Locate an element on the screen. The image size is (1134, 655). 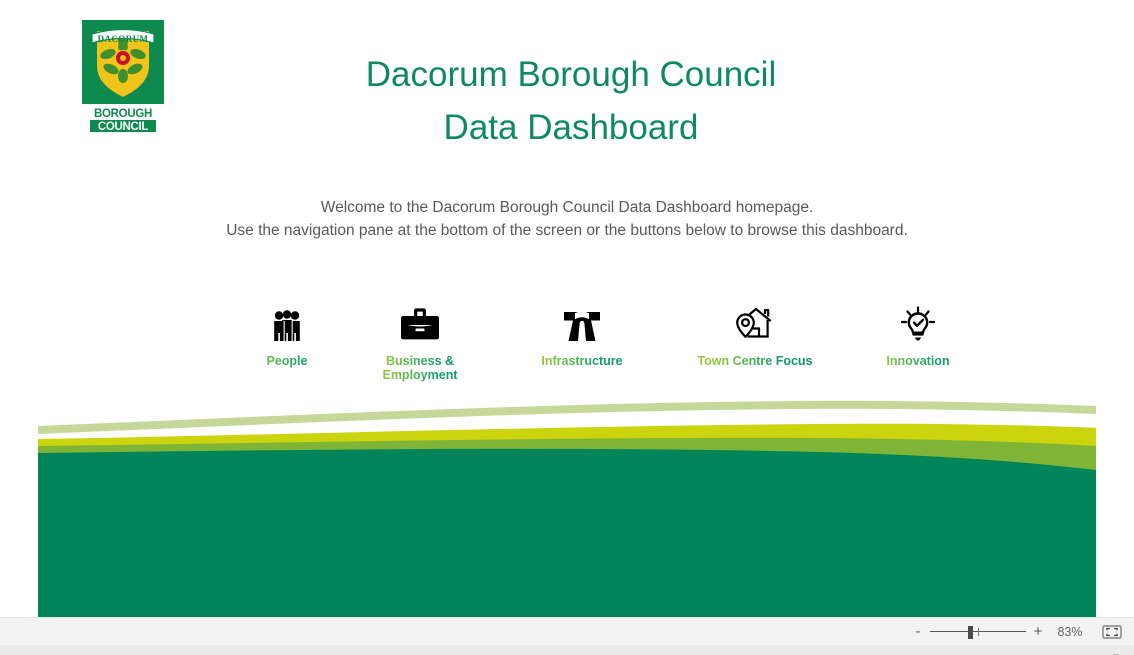
nav-button-label: Business & Employment is located at coordinates (420, 368).